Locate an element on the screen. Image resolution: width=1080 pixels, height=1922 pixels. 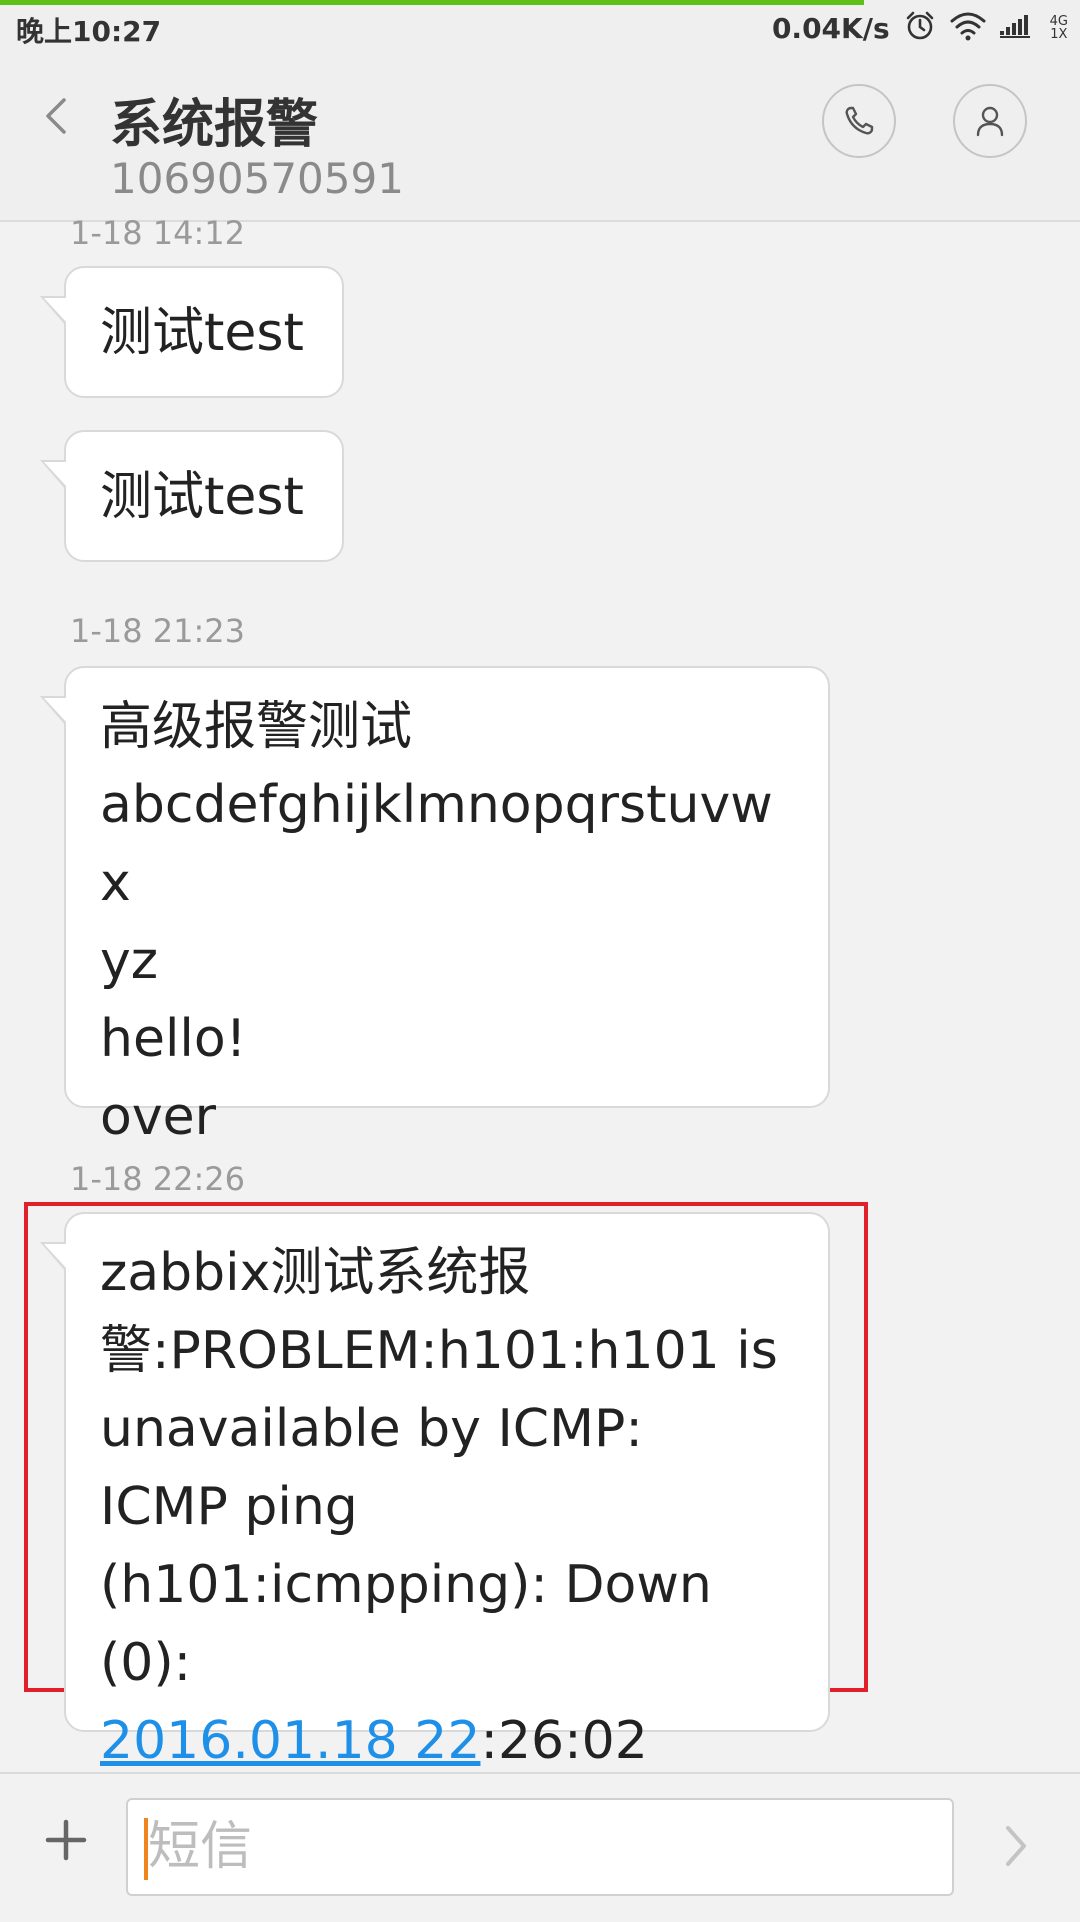
contact-name: 系统报警 is located at coordinates (214, 125).